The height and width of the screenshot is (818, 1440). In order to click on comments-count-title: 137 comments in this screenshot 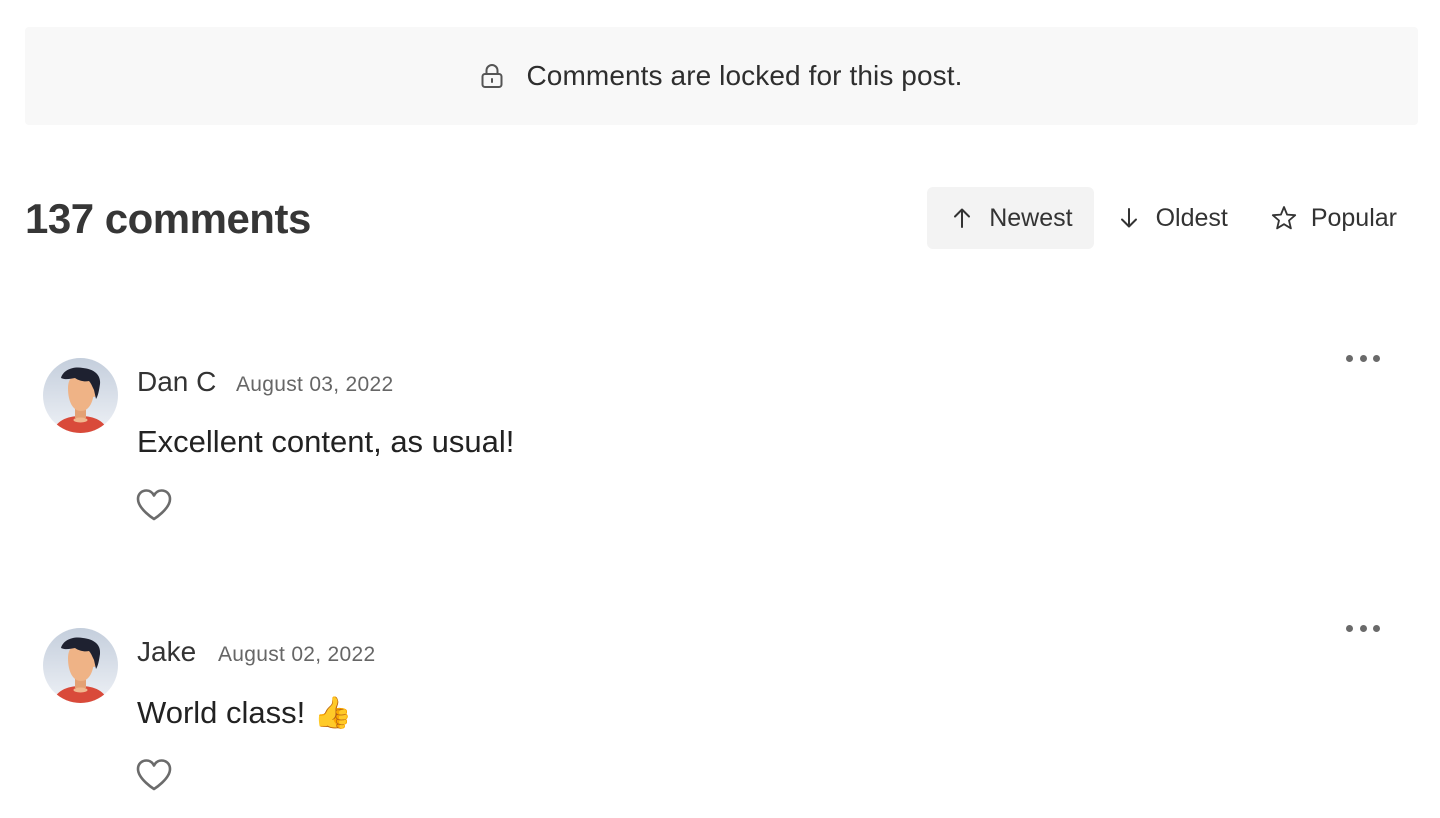, I will do `click(168, 218)`.